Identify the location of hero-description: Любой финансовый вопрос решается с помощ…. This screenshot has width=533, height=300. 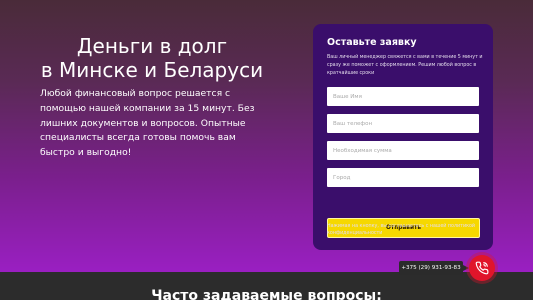
(147, 123).